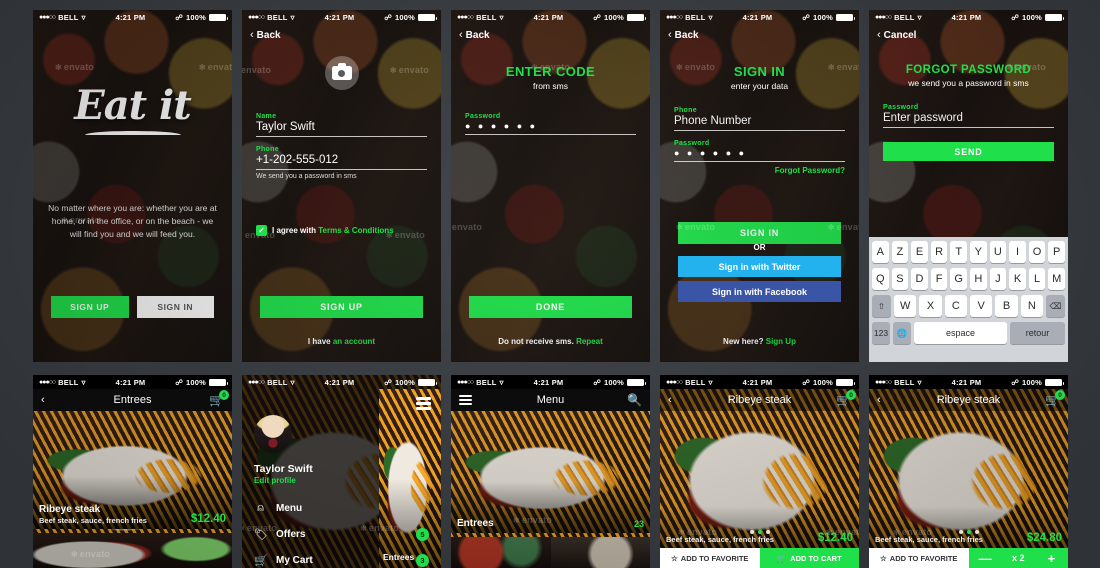 Image resolution: width=1100 pixels, height=568 pixels. I want to click on key-o: O, so click(1037, 252).